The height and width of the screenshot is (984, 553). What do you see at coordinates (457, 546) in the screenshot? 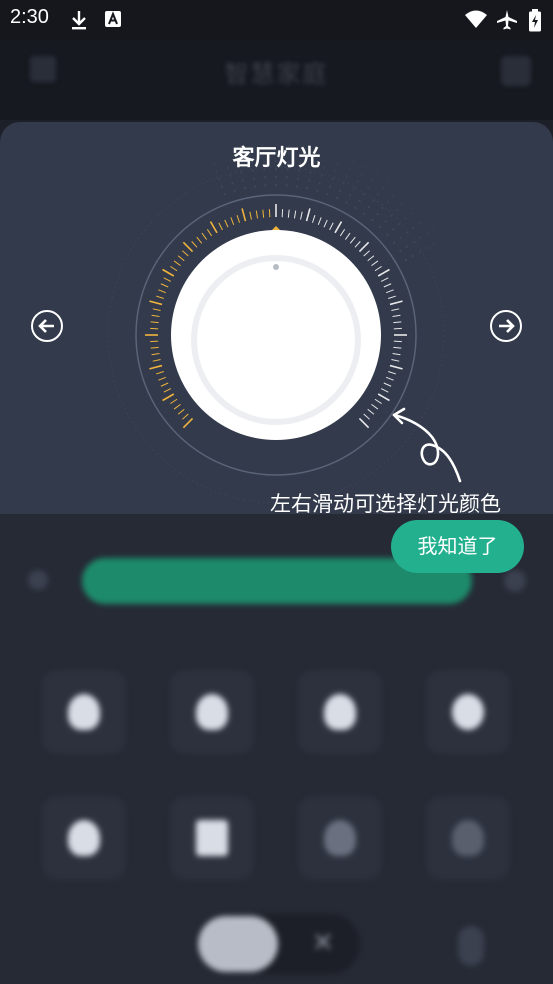
I see `got-it-button: 我知道了` at bounding box center [457, 546].